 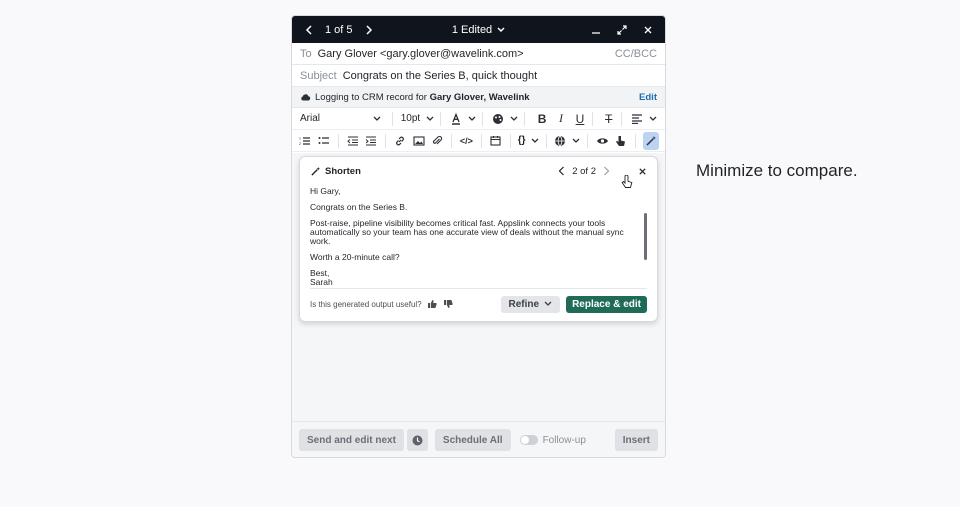 I want to click on expand-icon, so click(x=622, y=30).